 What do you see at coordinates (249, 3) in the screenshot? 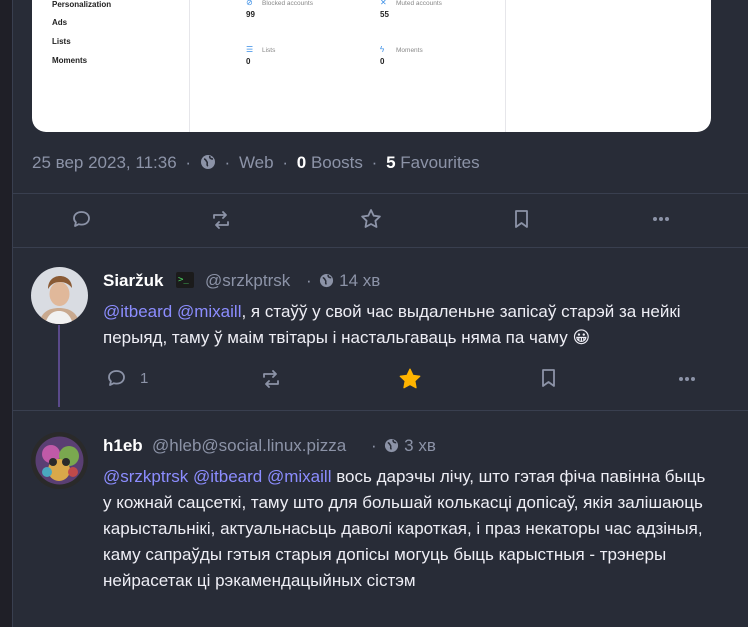
I see `block-icon: ⊘` at bounding box center [249, 3].